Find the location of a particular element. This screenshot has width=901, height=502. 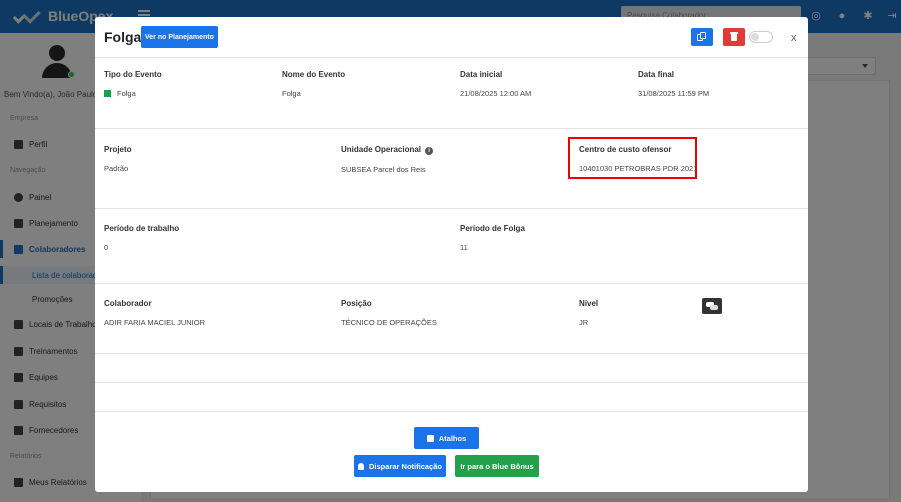

delete-button is located at coordinates (734, 37).